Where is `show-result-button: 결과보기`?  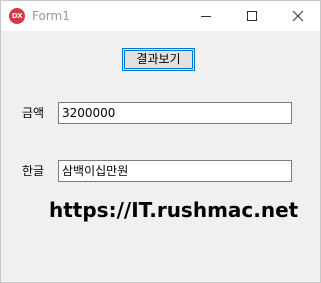
show-result-button: 결과보기 is located at coordinates (158, 59).